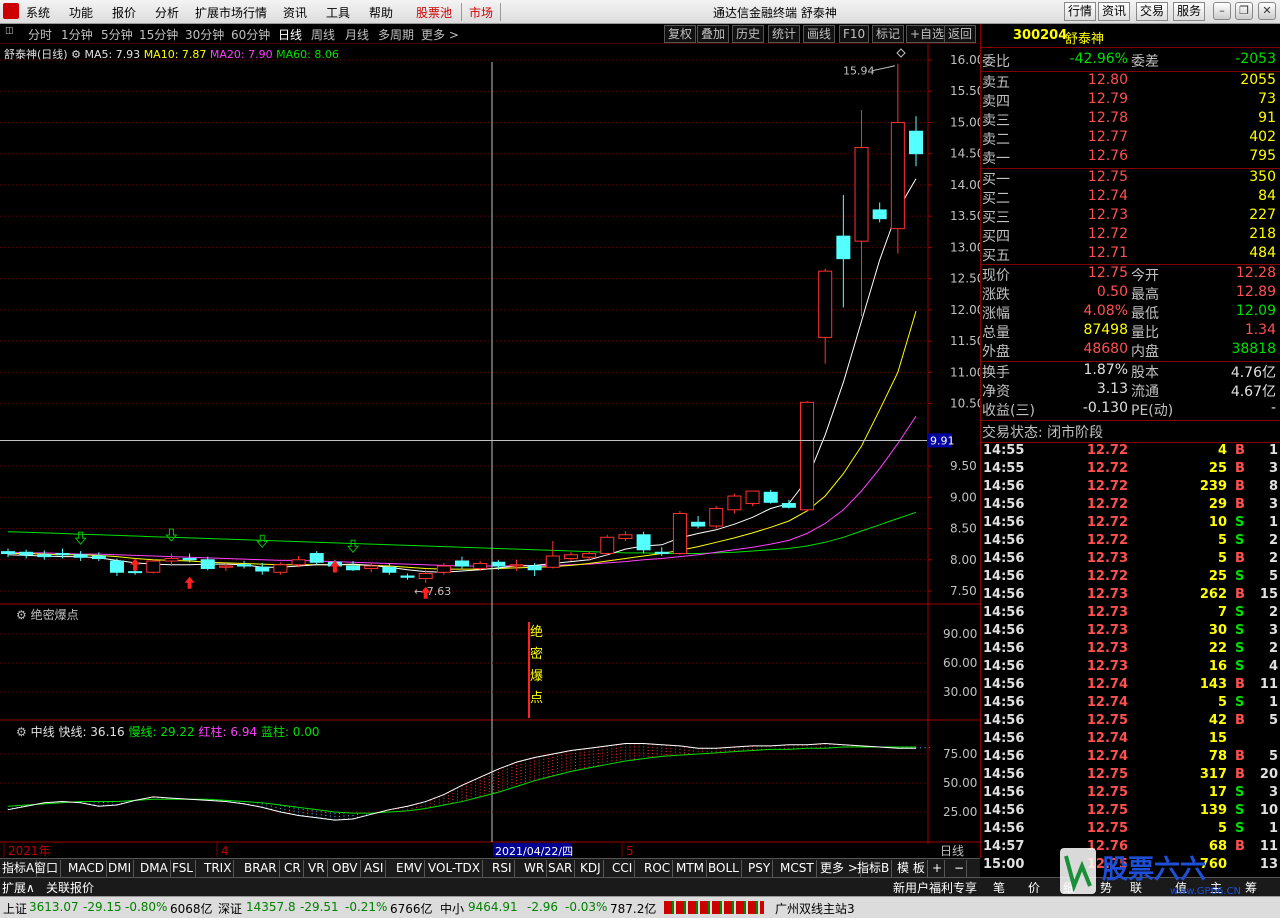  Describe the element at coordinates (623, 868) in the screenshot. I see `indicator-tab-18: CCI` at that location.